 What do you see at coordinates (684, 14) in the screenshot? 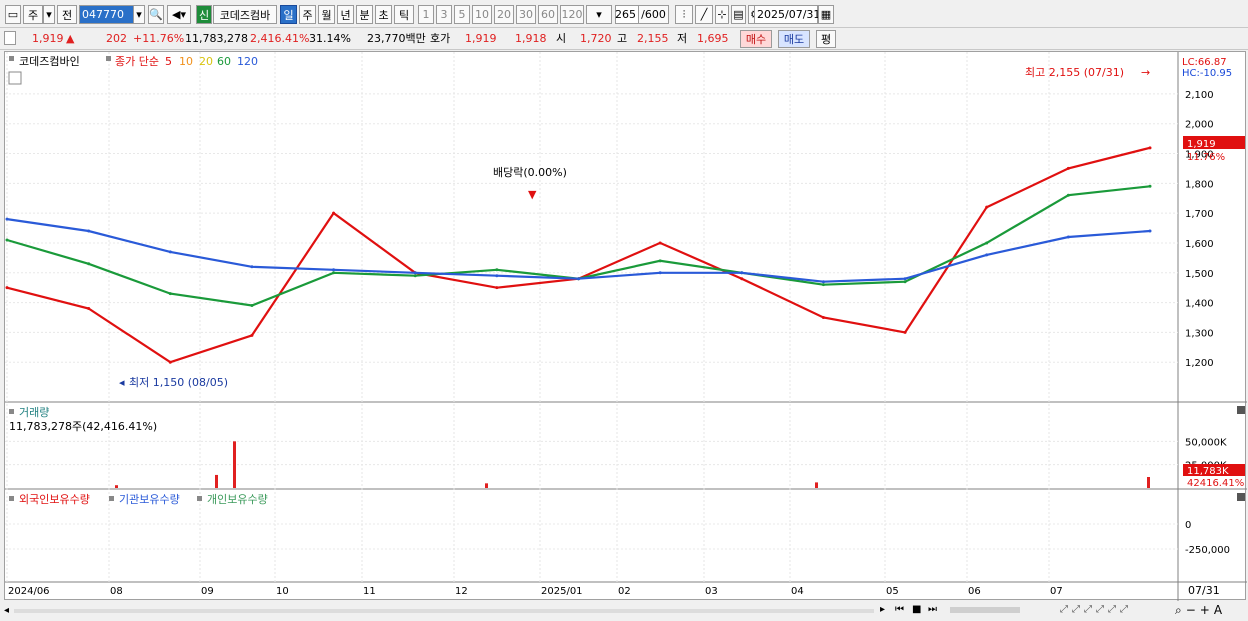
I see `candle-icon: ⫶` at bounding box center [684, 14].